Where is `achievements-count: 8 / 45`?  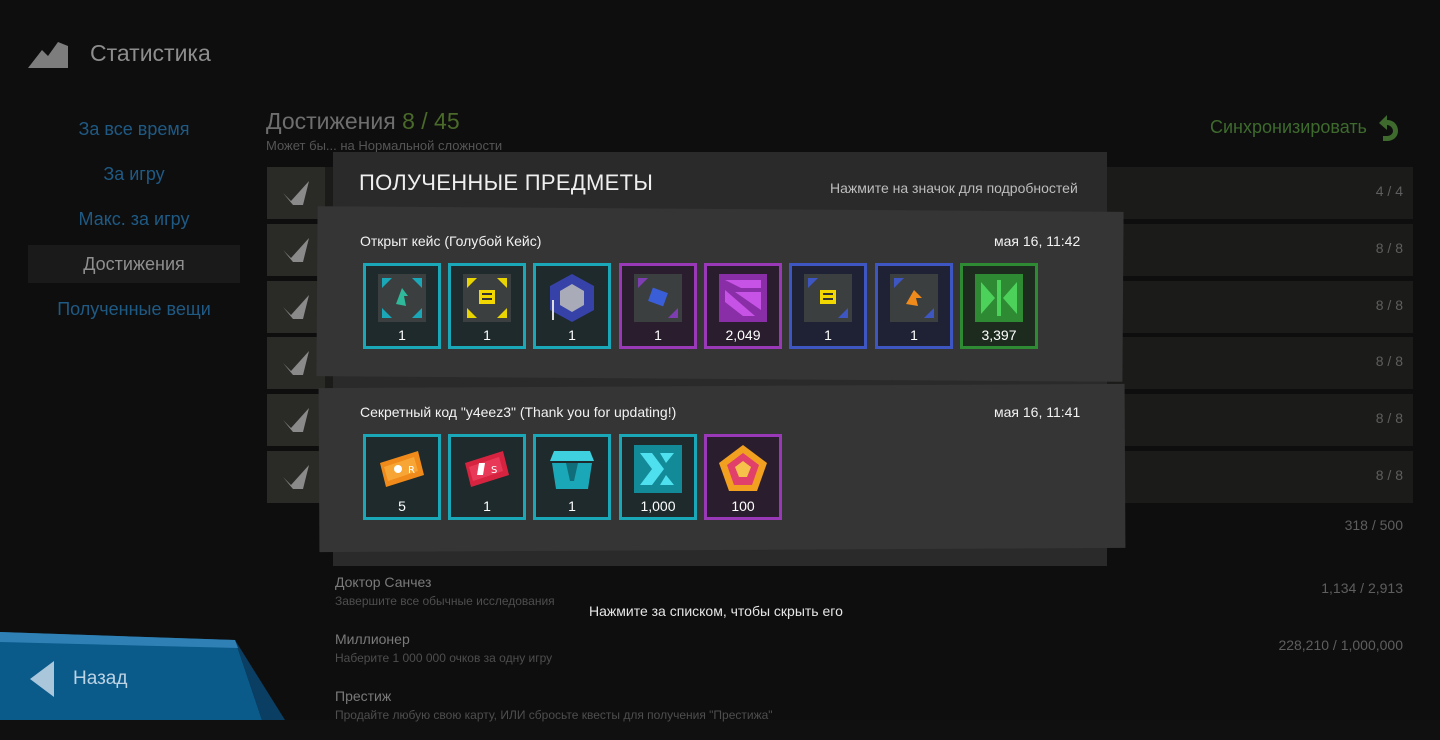
achievements-count: 8 / 45 is located at coordinates (431, 121).